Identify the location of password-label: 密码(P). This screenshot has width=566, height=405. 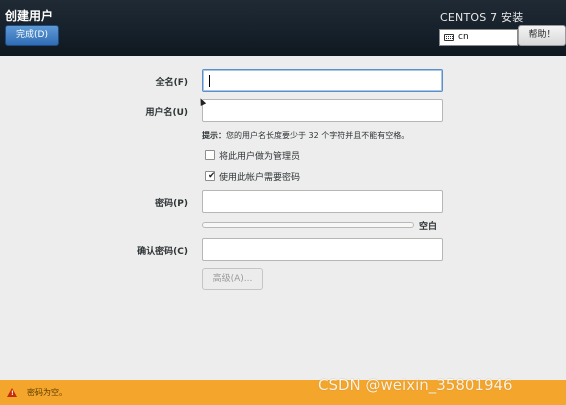
(171, 204).